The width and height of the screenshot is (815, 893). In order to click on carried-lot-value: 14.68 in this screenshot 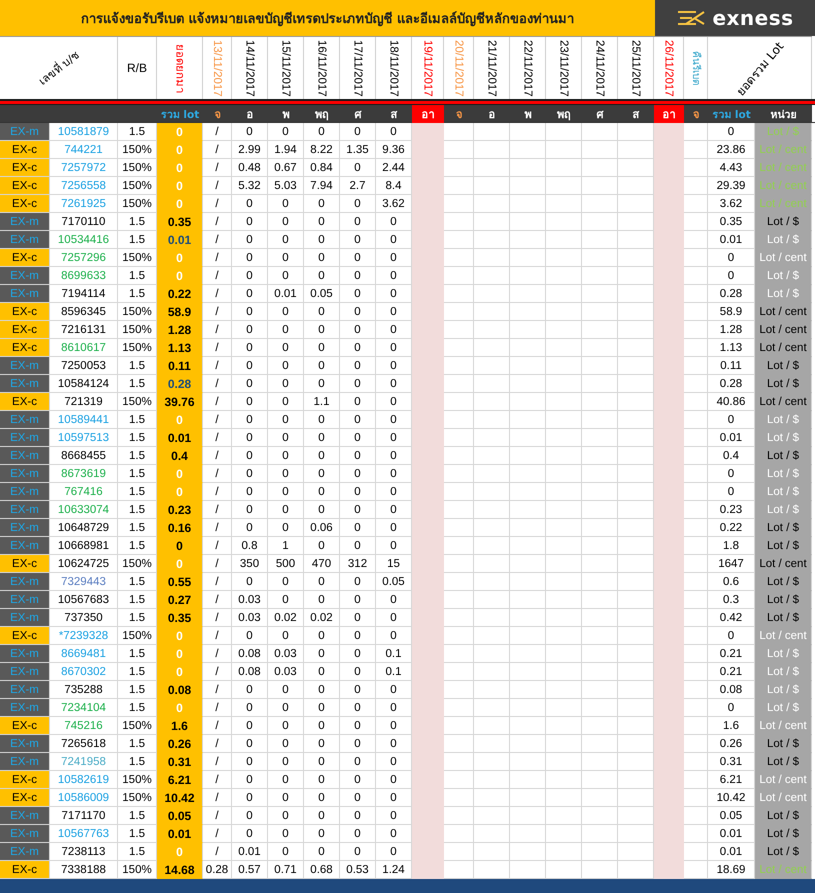, I will do `click(179, 869)`.